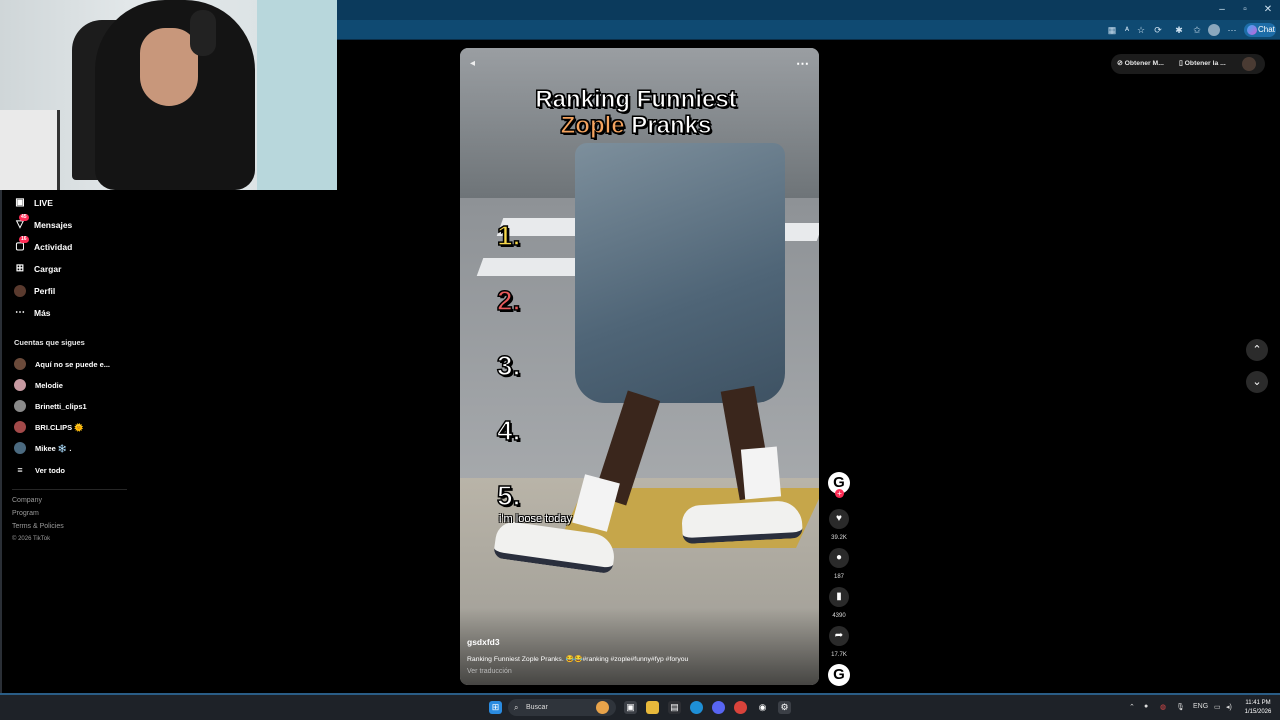 This screenshot has height=720, width=1280. I want to click on sidebar-item-label: LIVE, so click(43, 203).